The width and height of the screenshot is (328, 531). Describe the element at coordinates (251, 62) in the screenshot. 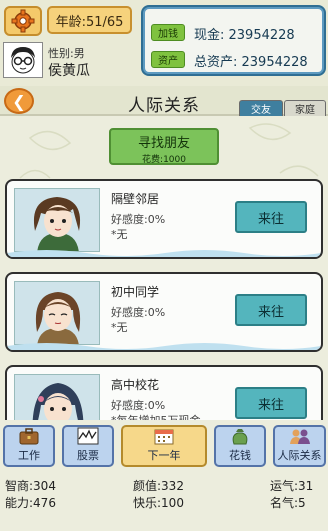

I see `total-assets-value: 总资产: 23954228` at that location.